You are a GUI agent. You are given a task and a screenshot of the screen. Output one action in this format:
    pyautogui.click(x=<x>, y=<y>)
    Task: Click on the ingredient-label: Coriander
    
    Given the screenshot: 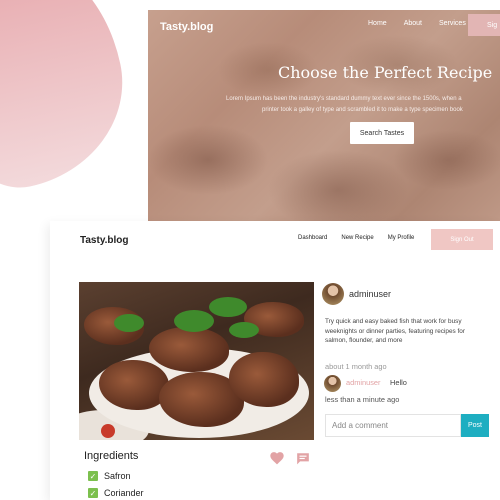 What is the action you would take?
    pyautogui.click(x=124, y=493)
    